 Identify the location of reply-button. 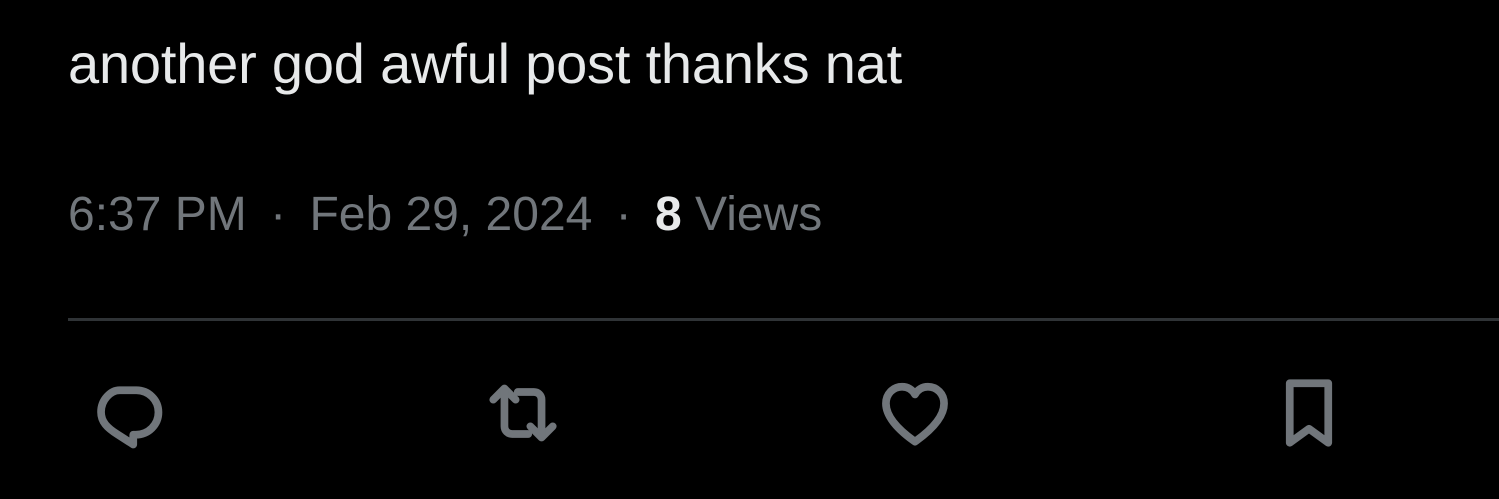
(128, 415).